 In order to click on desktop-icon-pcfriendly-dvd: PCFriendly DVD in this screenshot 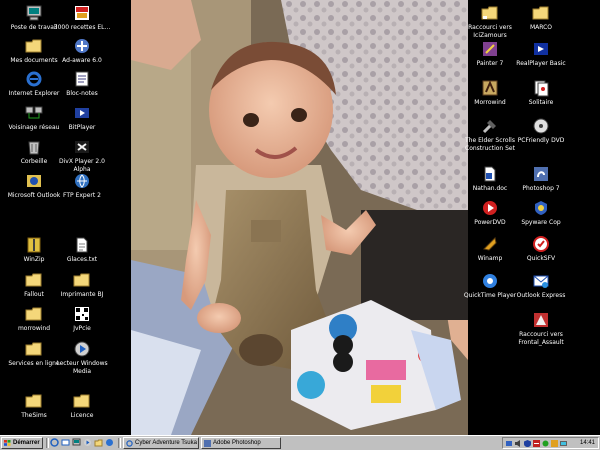, I will do `click(541, 131)`.